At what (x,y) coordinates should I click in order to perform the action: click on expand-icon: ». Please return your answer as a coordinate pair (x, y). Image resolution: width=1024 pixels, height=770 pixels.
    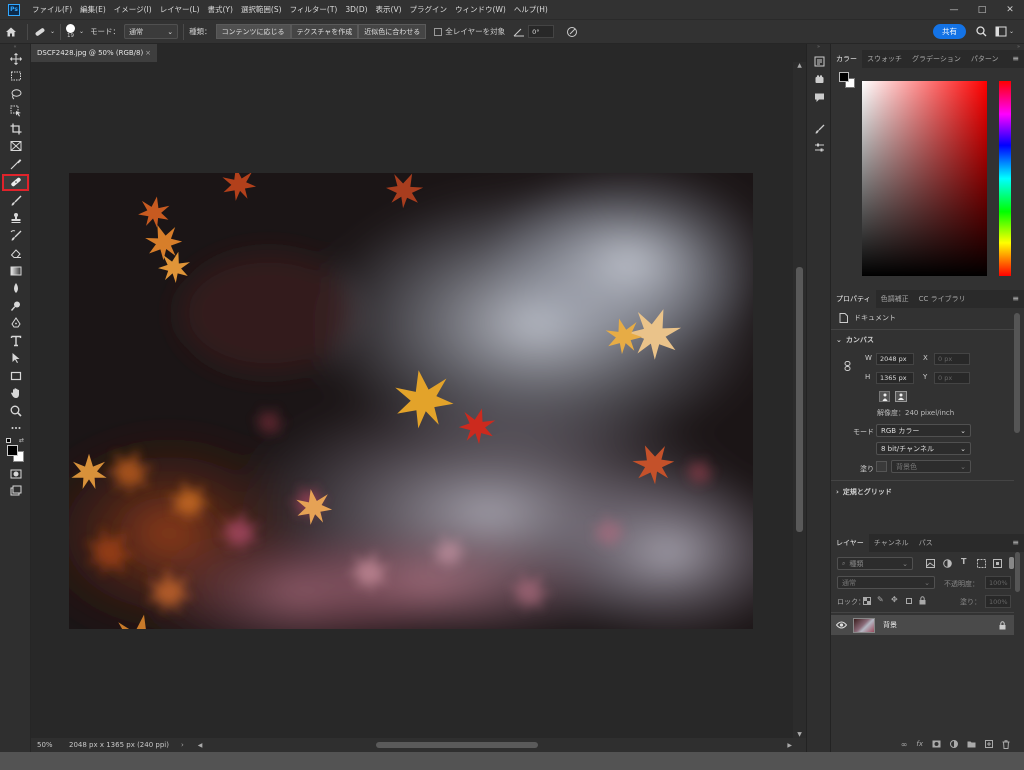
    Looking at the image, I should click on (818, 48).